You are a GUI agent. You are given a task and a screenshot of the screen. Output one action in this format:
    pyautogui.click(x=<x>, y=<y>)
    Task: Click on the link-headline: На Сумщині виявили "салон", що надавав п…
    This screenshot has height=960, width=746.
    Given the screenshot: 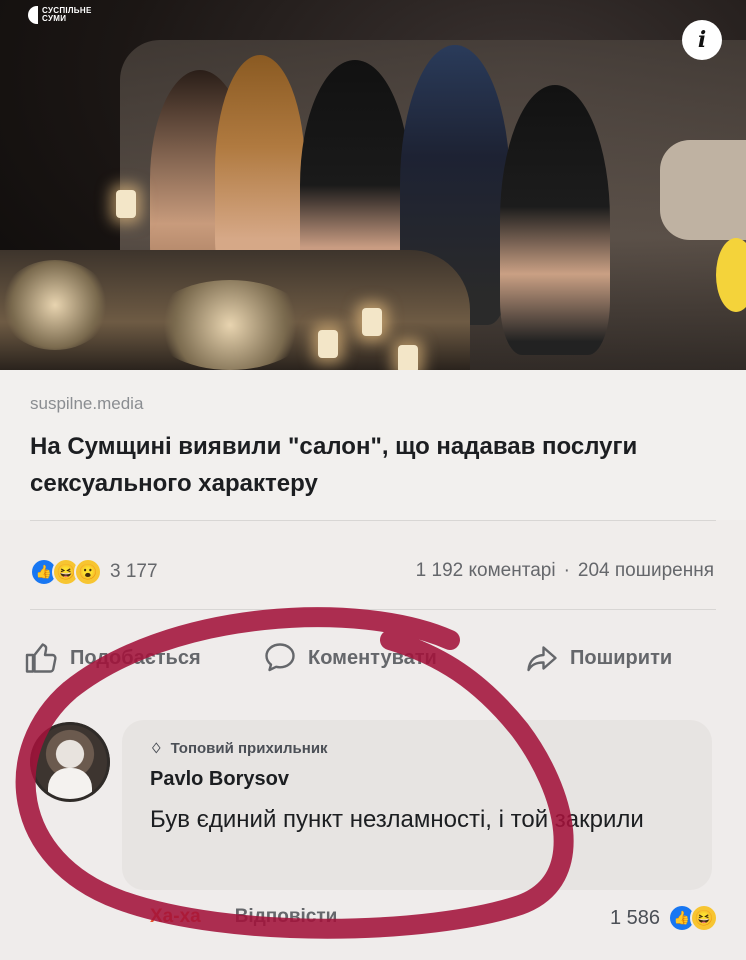 What is the action you would take?
    pyautogui.click(x=375, y=465)
    